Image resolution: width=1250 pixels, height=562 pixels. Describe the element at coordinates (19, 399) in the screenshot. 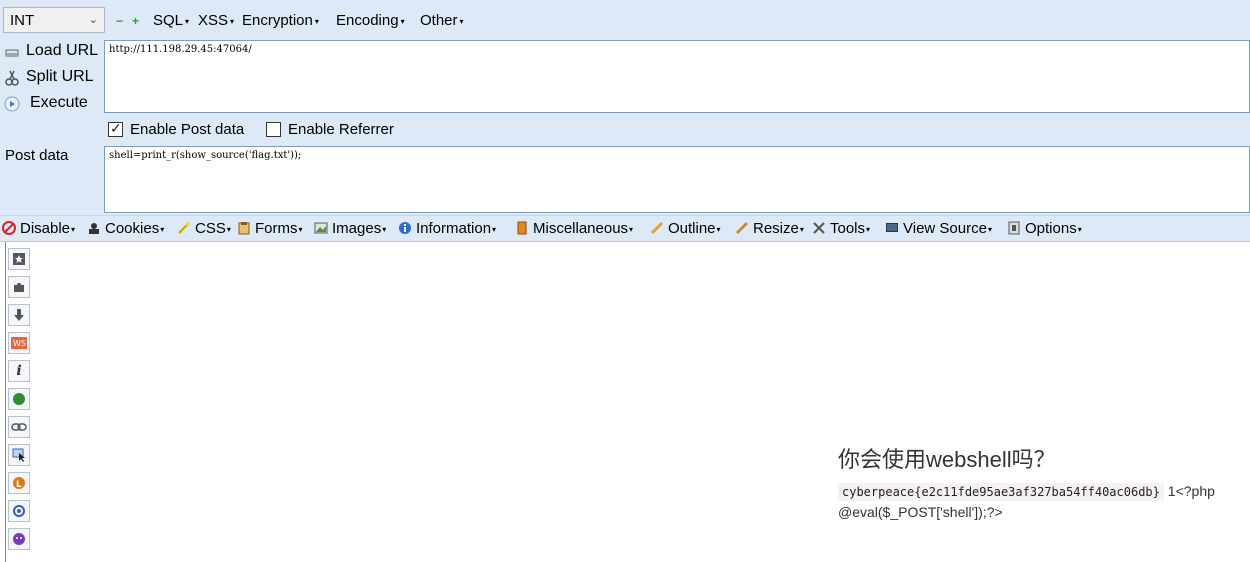

I see `green-ball-icon` at that location.